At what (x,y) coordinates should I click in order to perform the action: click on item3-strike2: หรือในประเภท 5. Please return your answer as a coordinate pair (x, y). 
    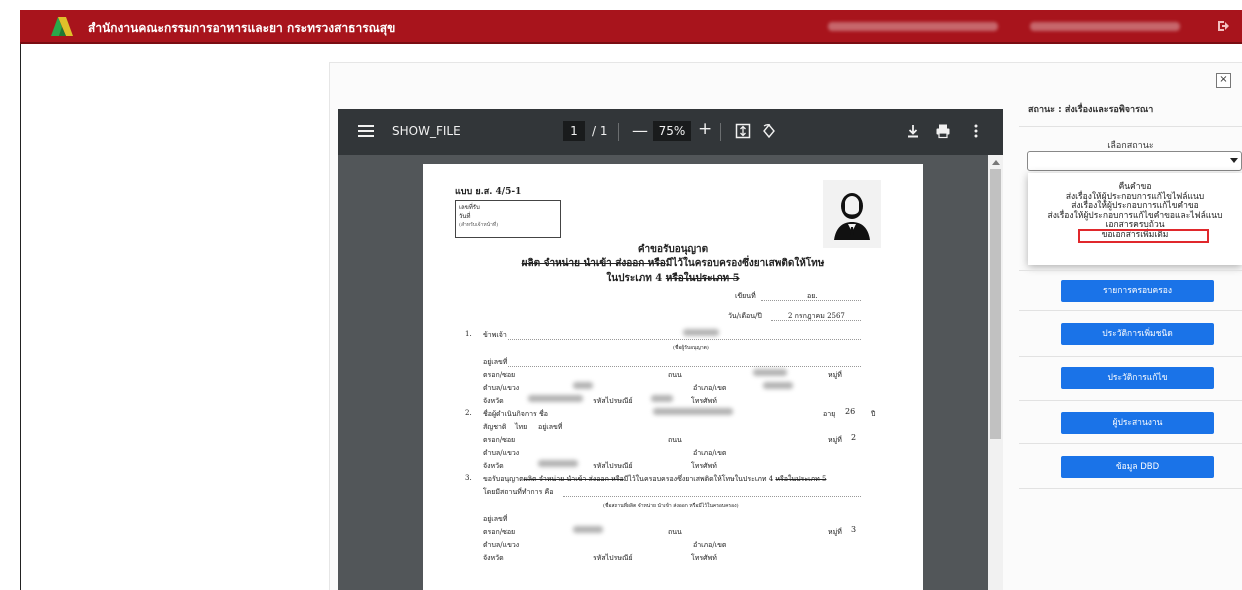
    Looking at the image, I should click on (801, 479).